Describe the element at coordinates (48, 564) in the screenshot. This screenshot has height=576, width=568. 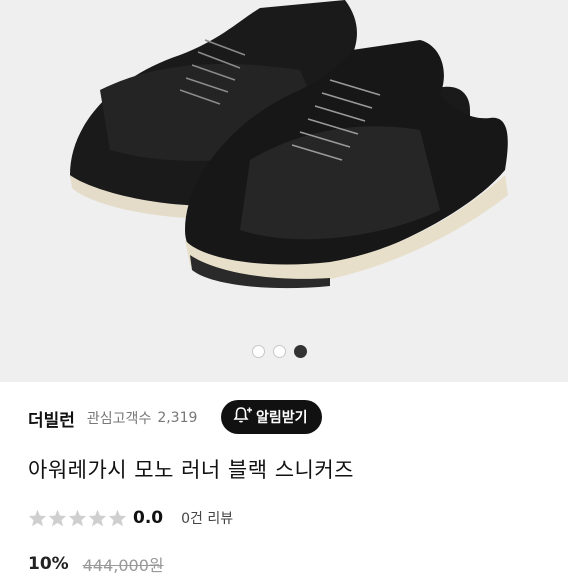
I see `discount-rate: 10%` at that location.